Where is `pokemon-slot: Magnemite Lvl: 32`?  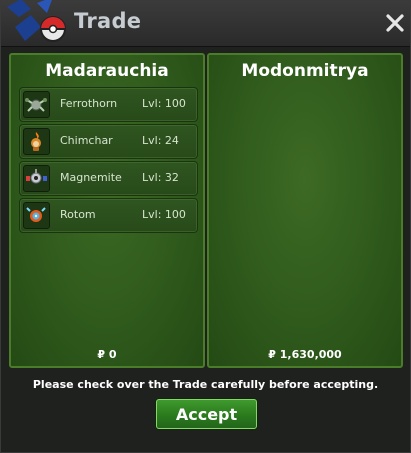 pokemon-slot: Magnemite Lvl: 32 is located at coordinates (108, 178).